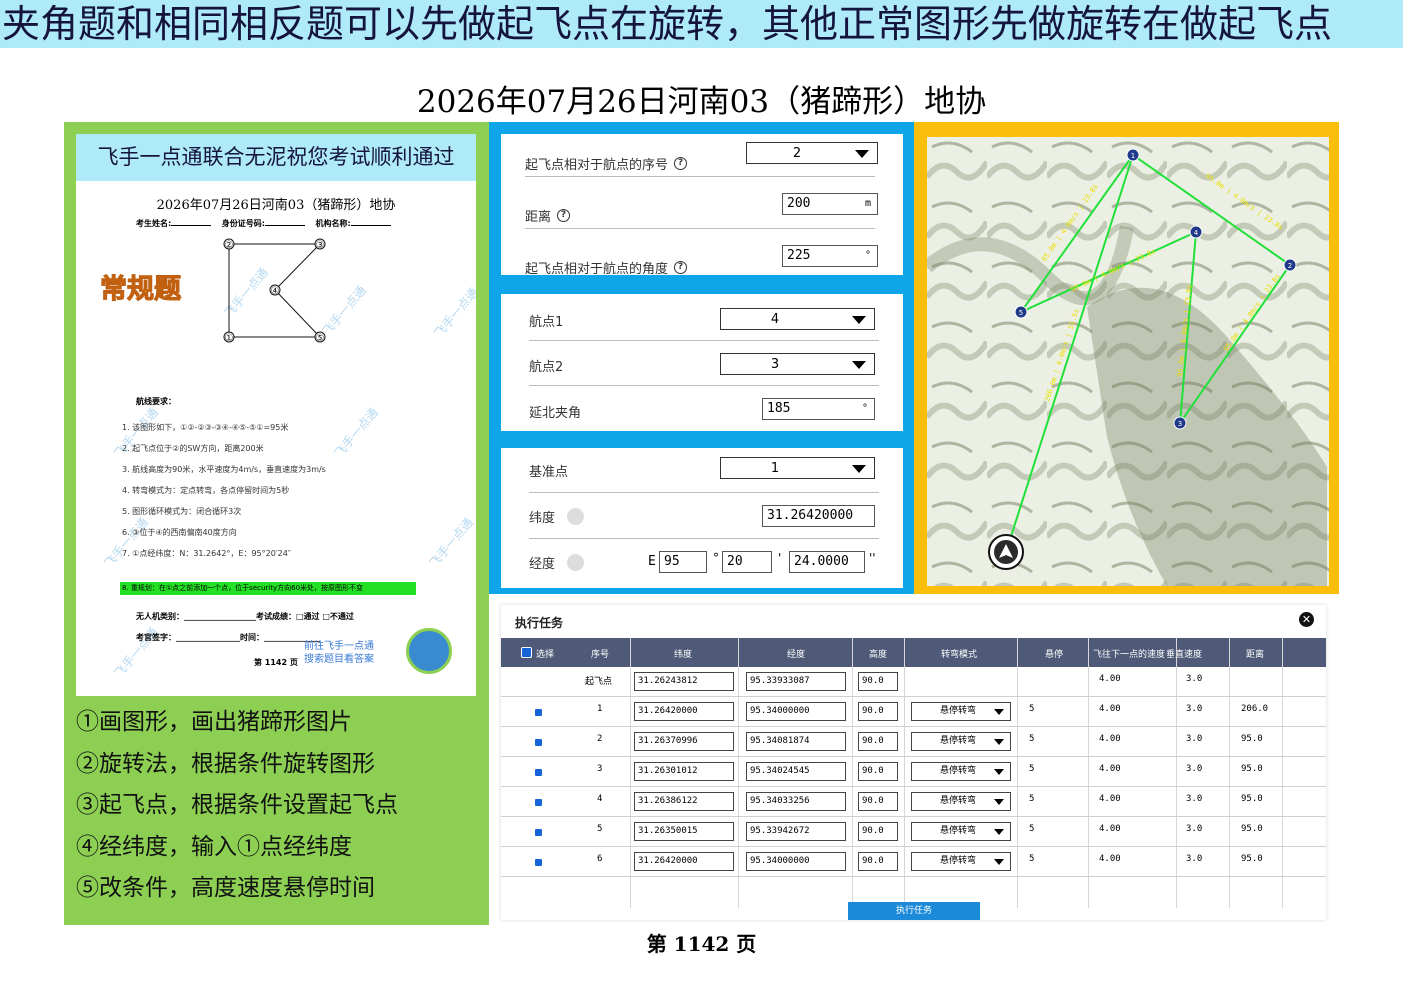 The height and width of the screenshot is (992, 1403). I want to click on svg-text: 5, so click(1021, 313).